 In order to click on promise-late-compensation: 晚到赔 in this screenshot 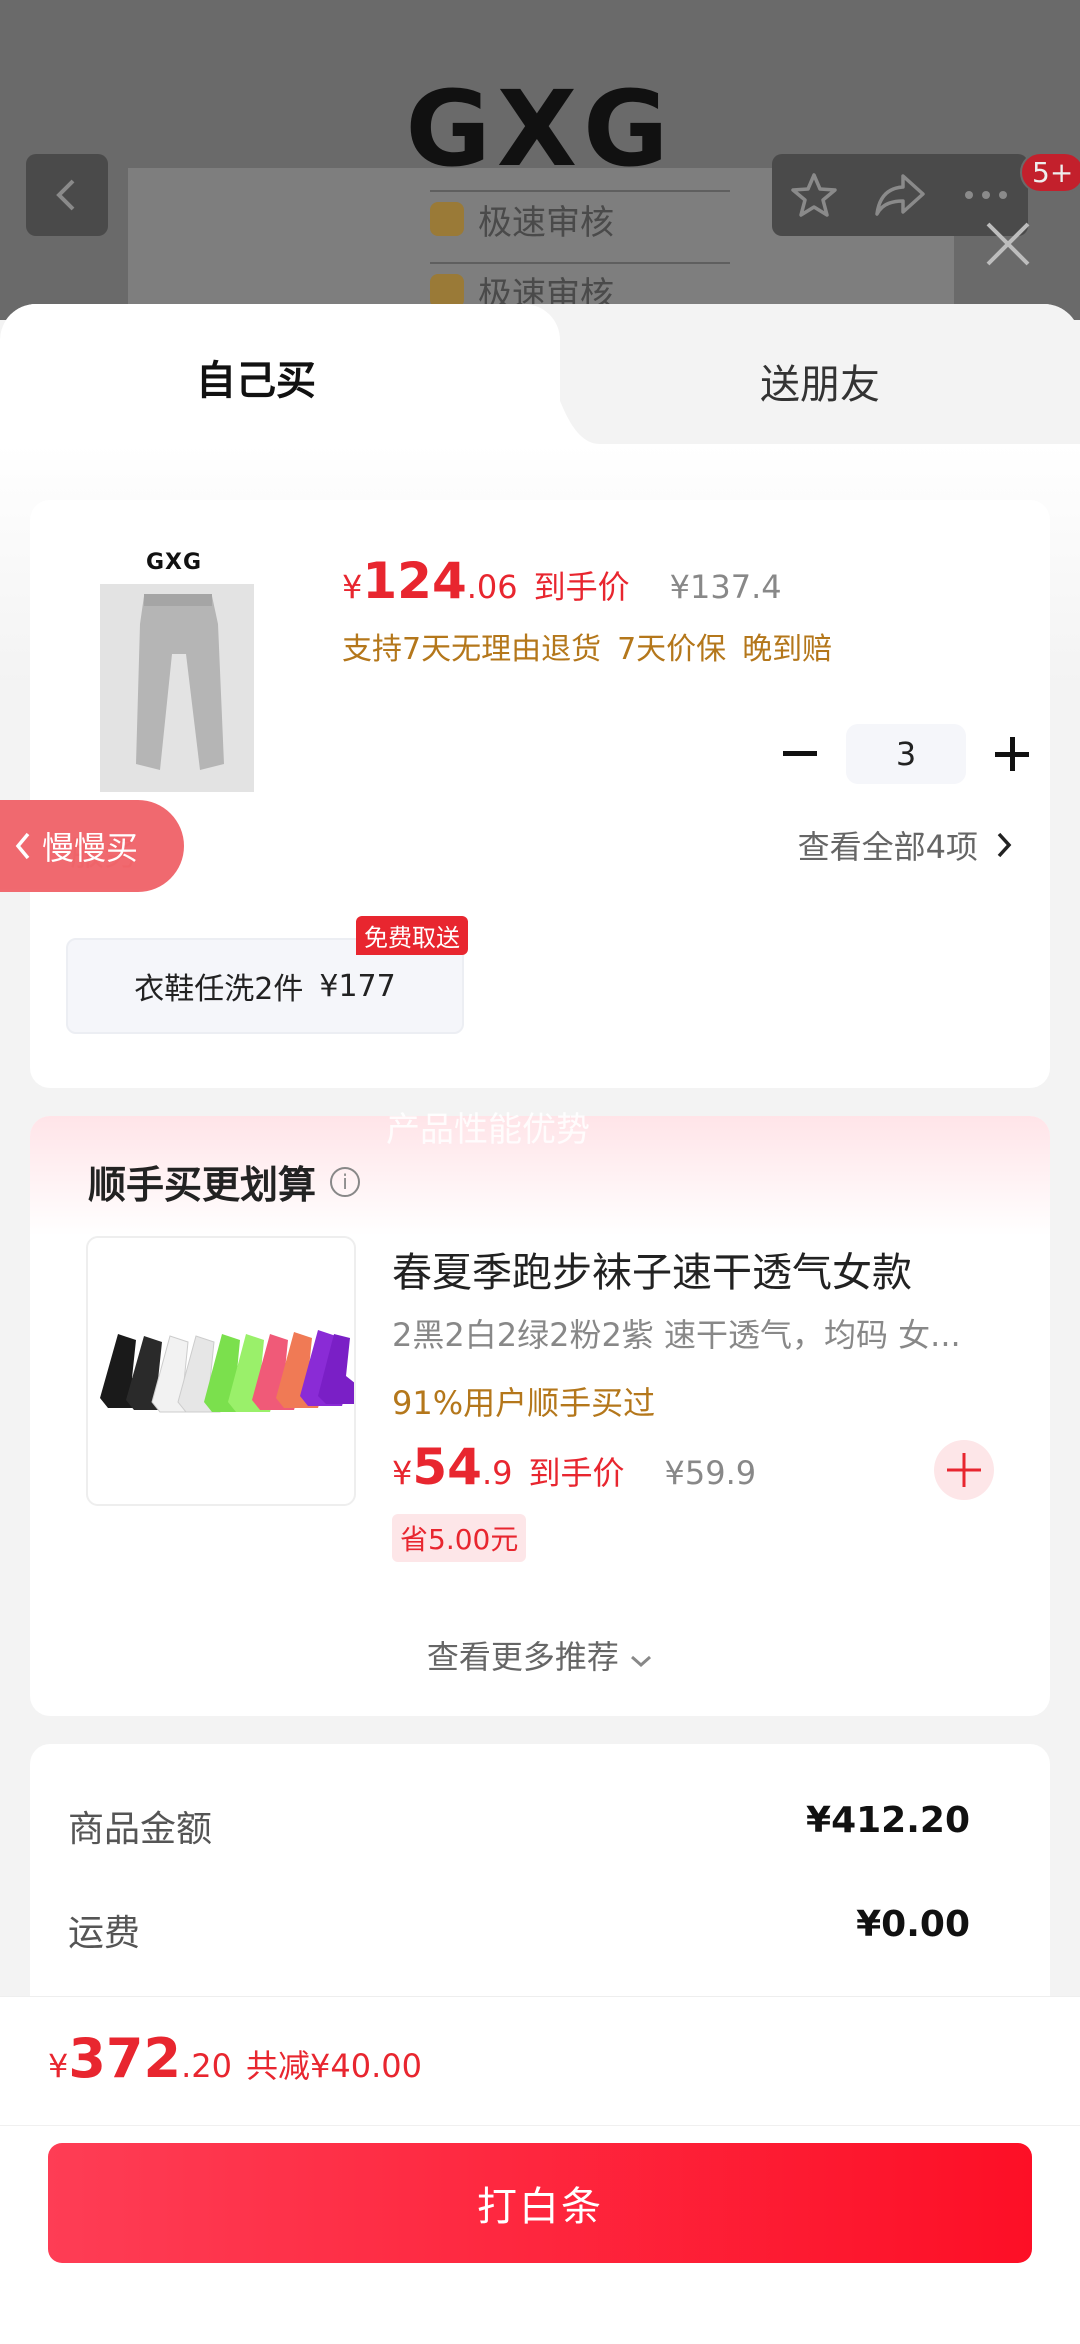, I will do `click(787, 649)`.